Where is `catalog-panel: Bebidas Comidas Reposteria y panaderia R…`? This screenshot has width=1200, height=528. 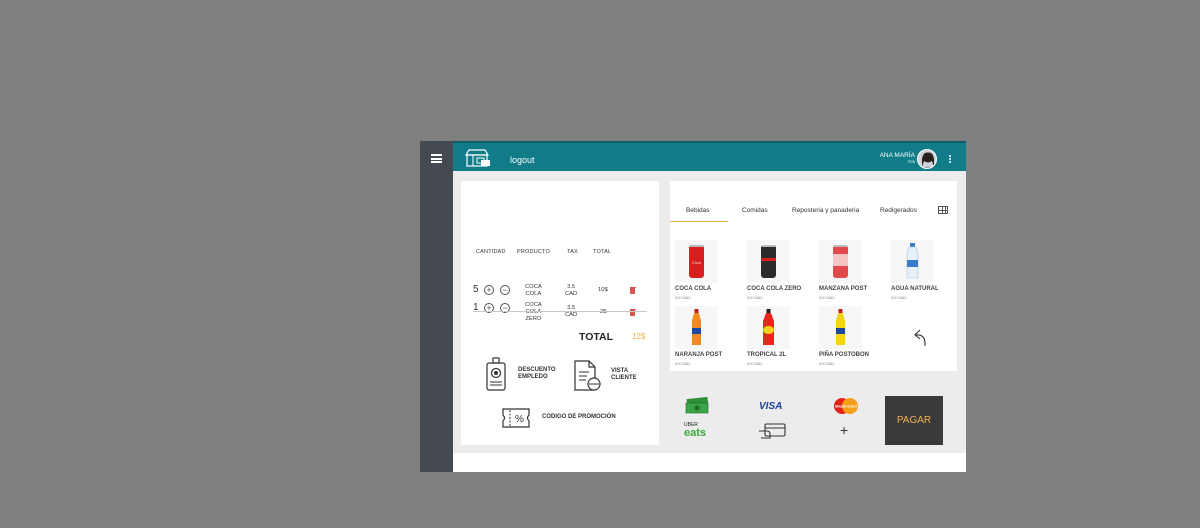 catalog-panel: Bebidas Comidas Reposteria y panaderia R… is located at coordinates (813, 276).